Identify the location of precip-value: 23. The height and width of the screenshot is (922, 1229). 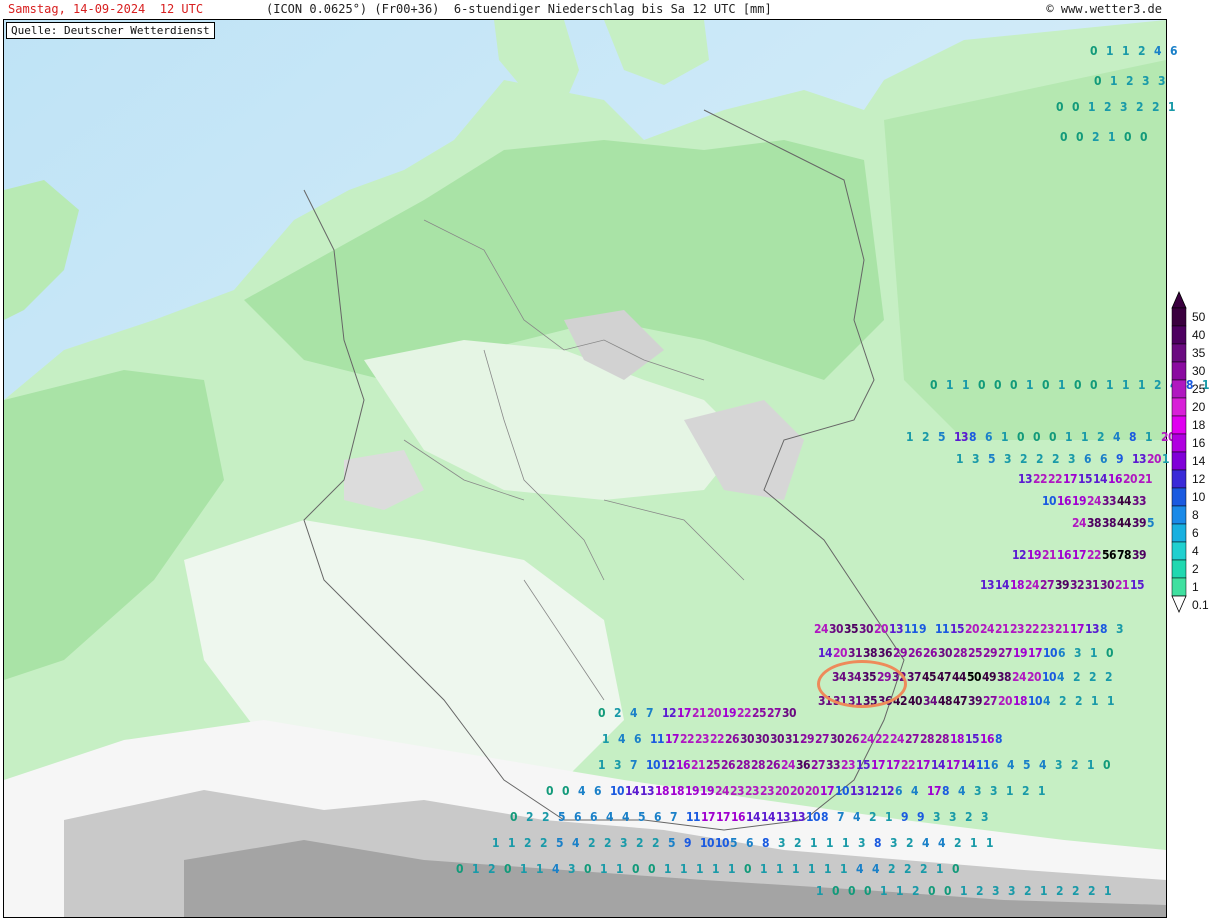
(752, 791).